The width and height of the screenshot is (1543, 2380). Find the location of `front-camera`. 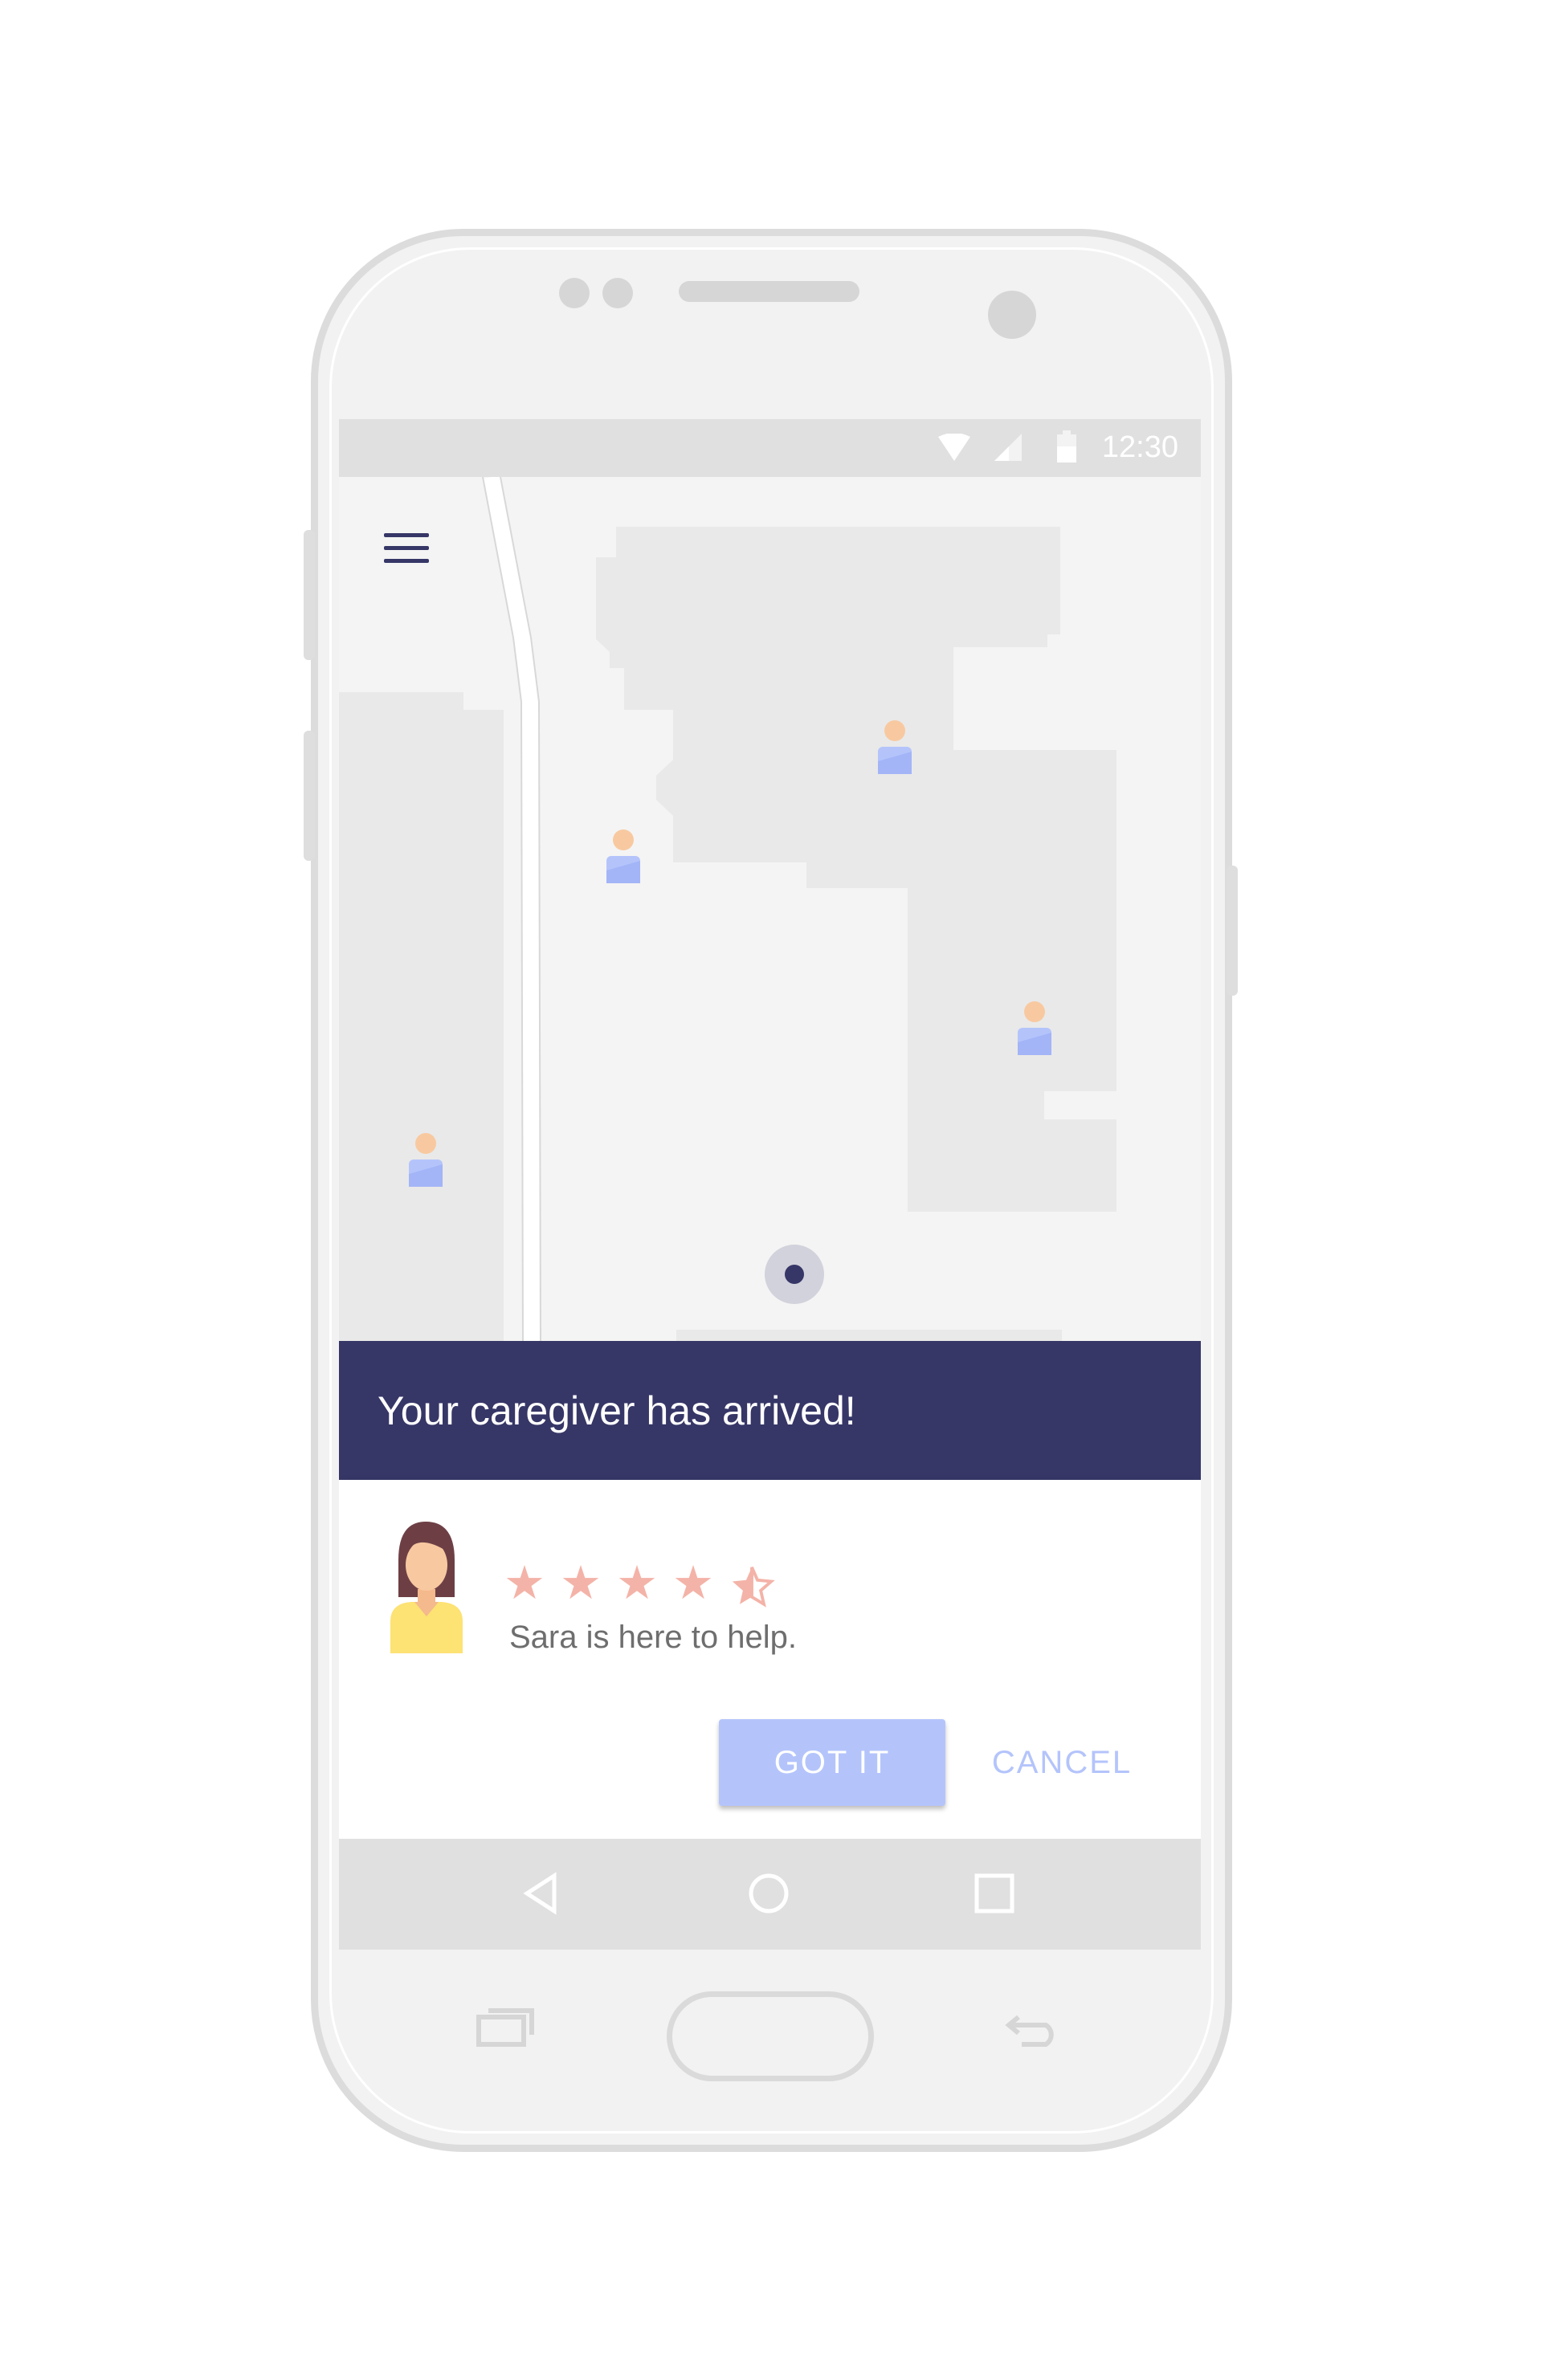

front-camera is located at coordinates (1012, 315).